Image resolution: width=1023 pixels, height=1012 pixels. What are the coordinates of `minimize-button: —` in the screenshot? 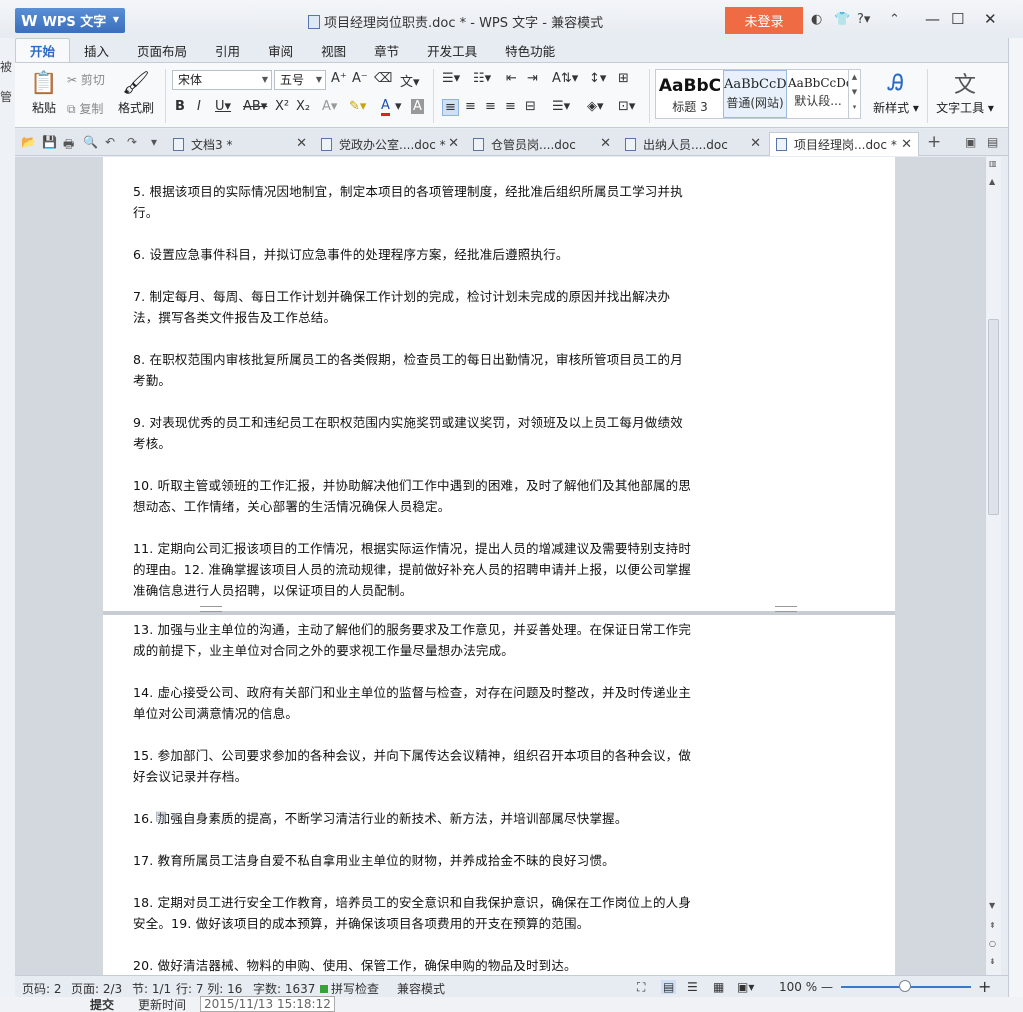 It's located at (932, 19).